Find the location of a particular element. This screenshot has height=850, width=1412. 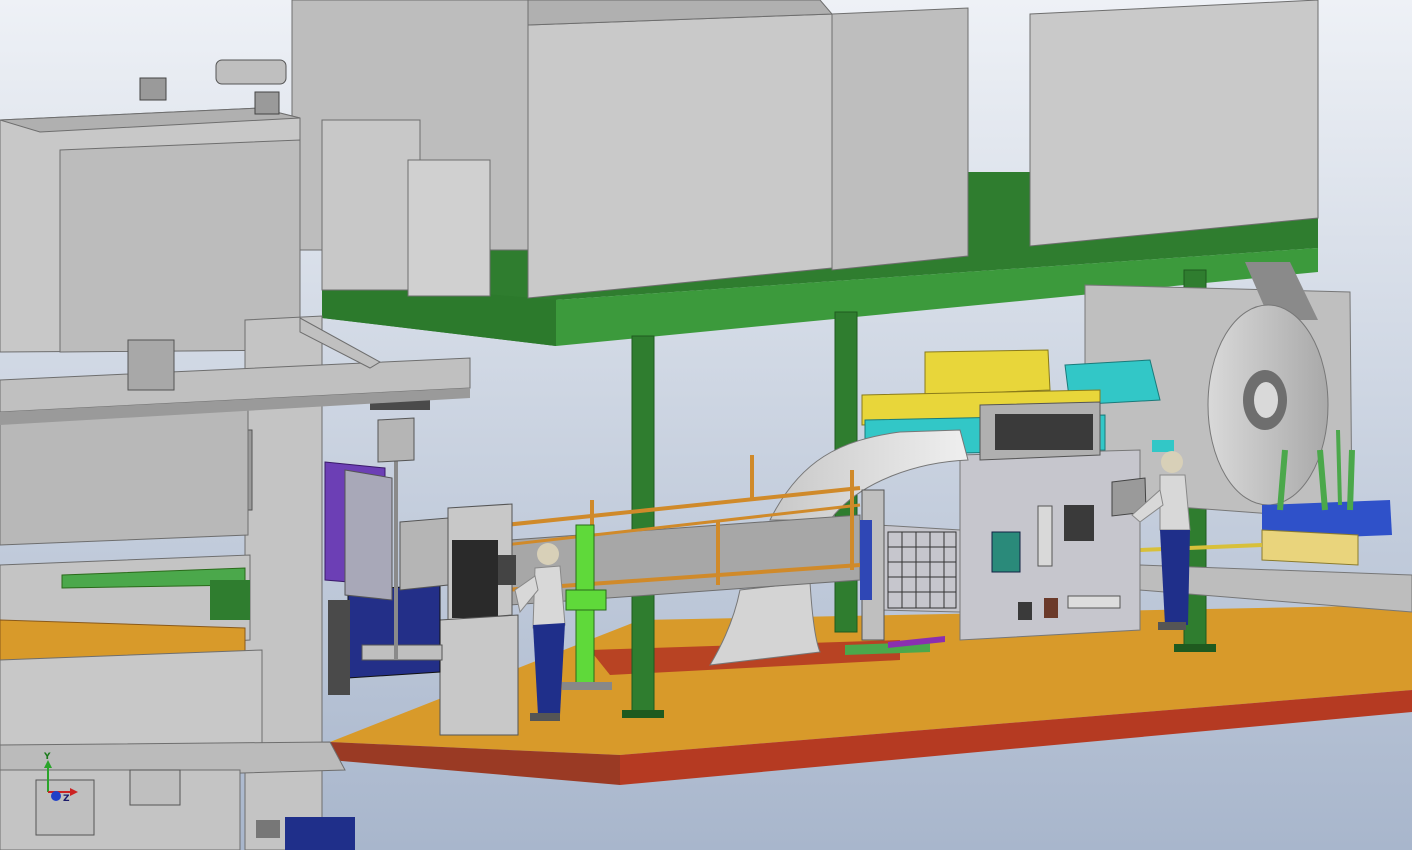

x-axis-arrow is located at coordinates (74, 792).